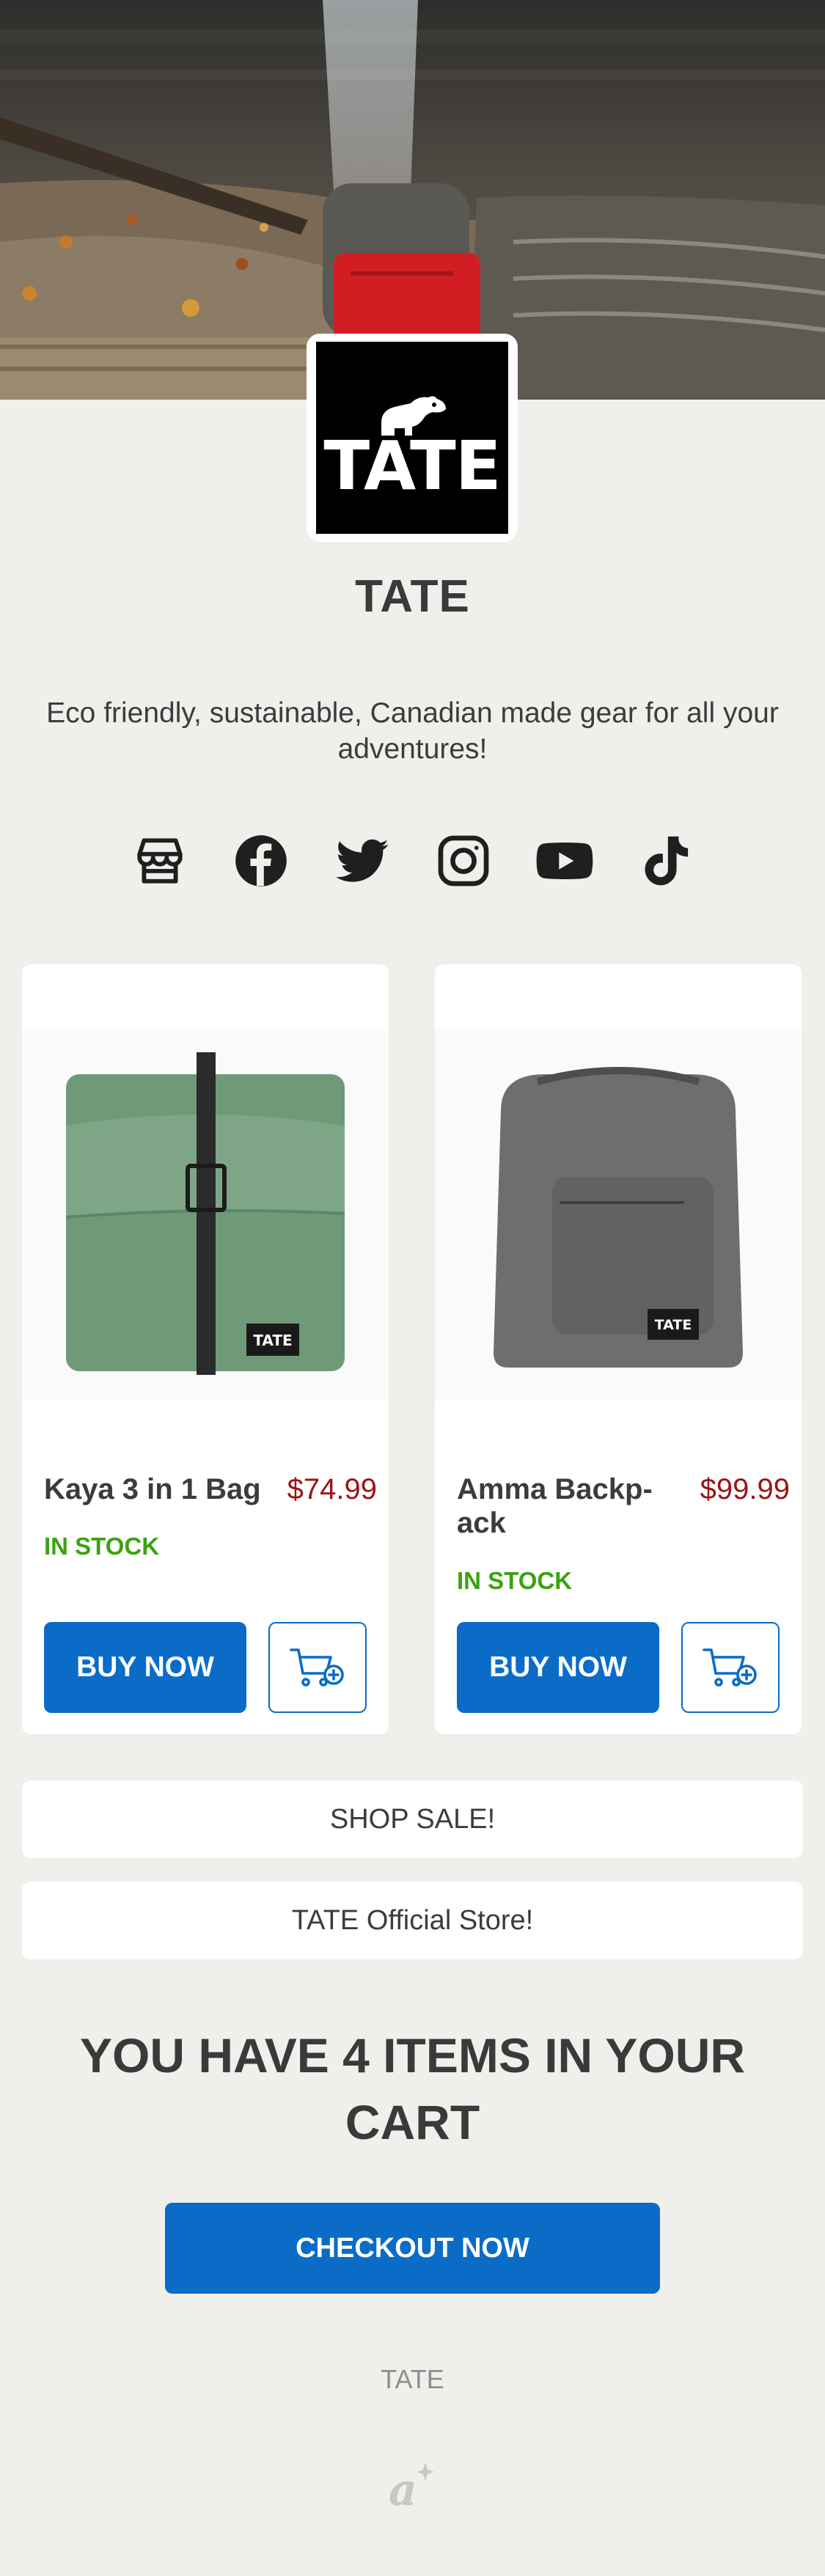  Describe the element at coordinates (403, 2490) in the screenshot. I see `svg-text: a` at that location.